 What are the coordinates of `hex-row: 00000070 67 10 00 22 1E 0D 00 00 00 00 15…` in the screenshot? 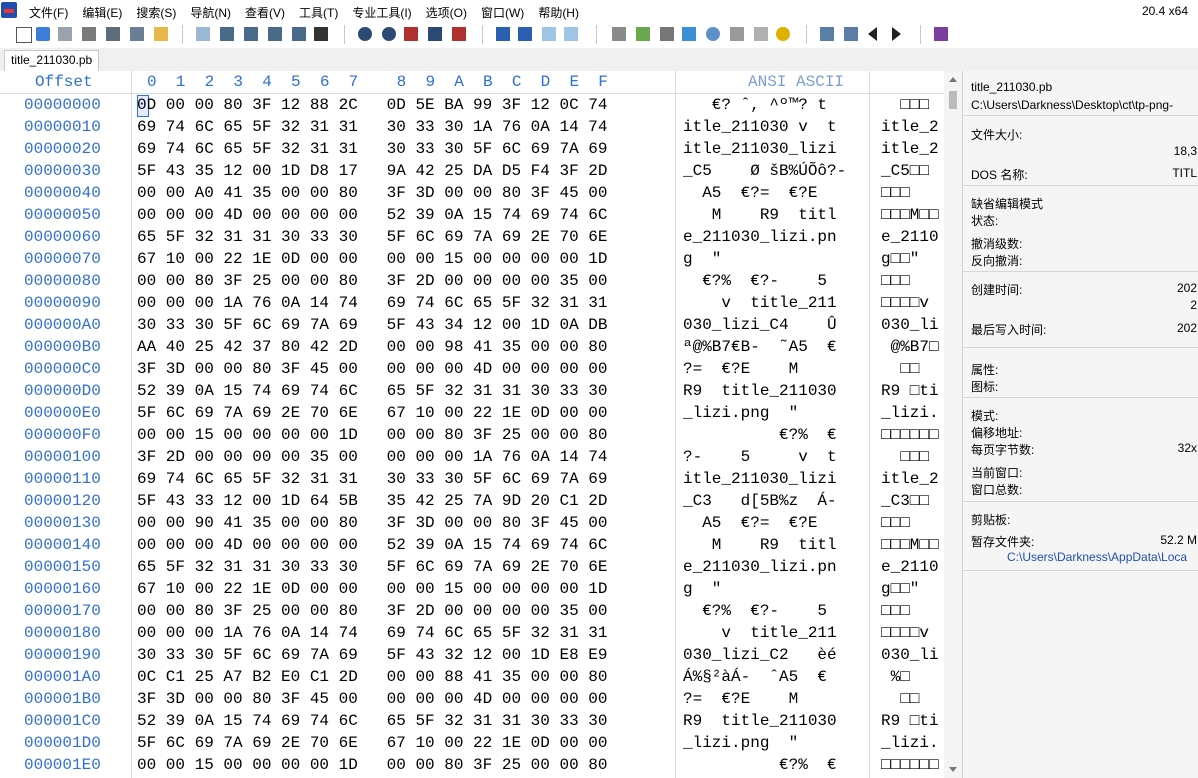 It's located at (481, 259).